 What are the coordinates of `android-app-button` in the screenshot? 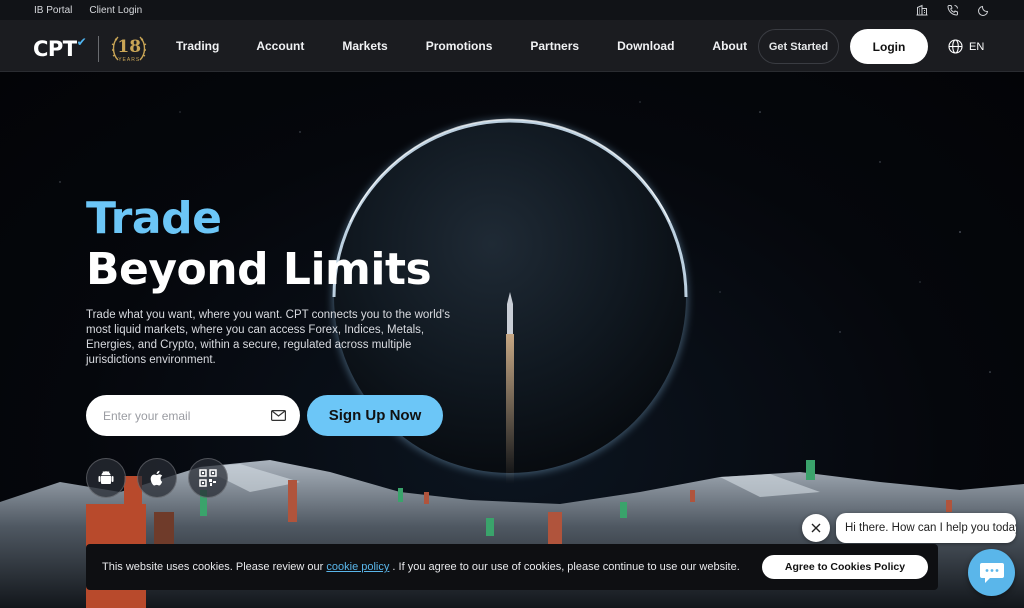 It's located at (106, 478).